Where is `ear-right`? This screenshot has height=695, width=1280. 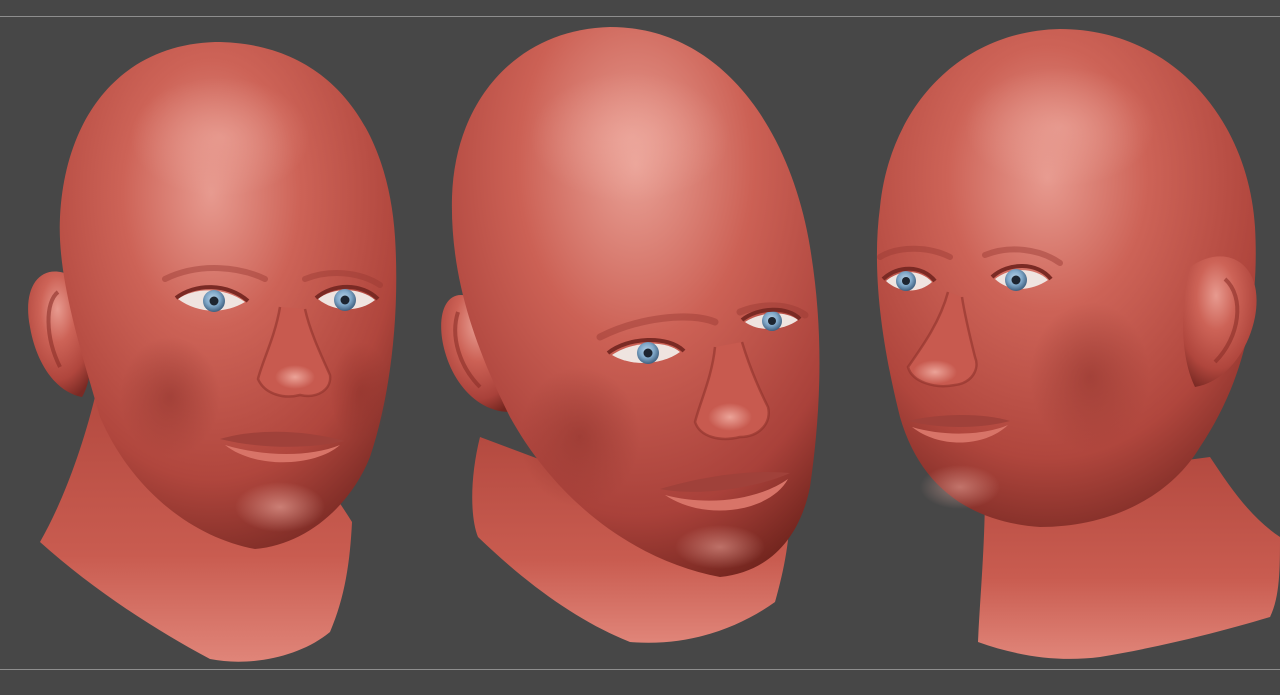 ear-right is located at coordinates (1220, 321).